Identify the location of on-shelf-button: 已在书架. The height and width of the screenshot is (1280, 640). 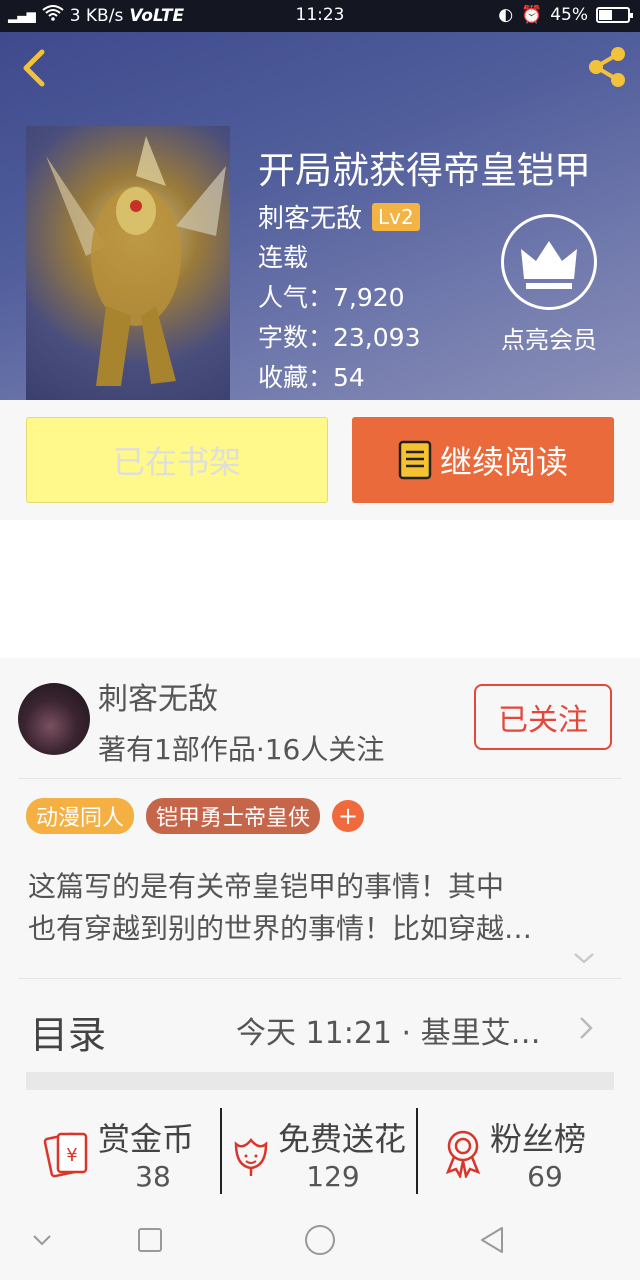
(177, 460).